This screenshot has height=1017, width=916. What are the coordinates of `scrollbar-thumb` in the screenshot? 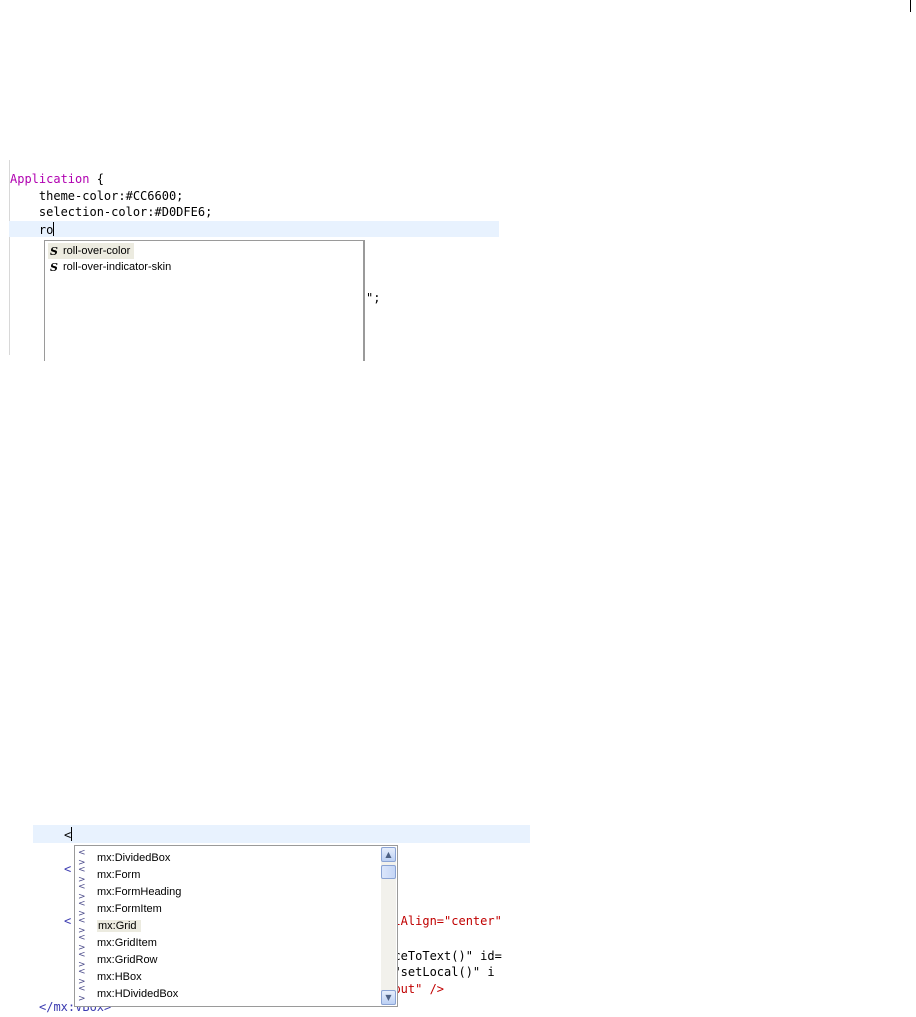 It's located at (388, 872).